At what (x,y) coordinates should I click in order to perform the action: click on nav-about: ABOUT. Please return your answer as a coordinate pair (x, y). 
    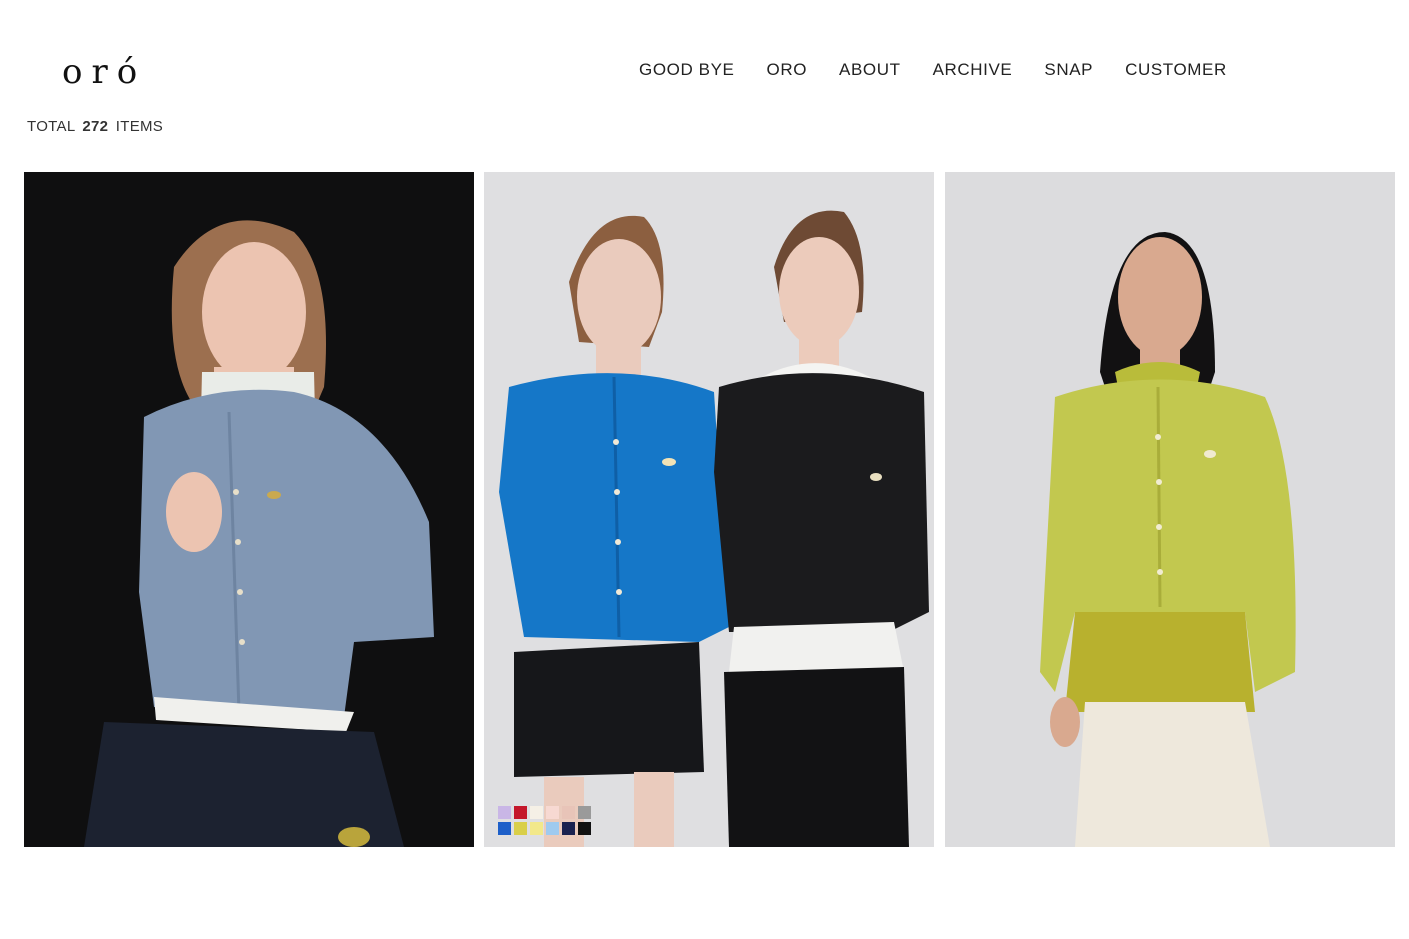
    Looking at the image, I should click on (870, 70).